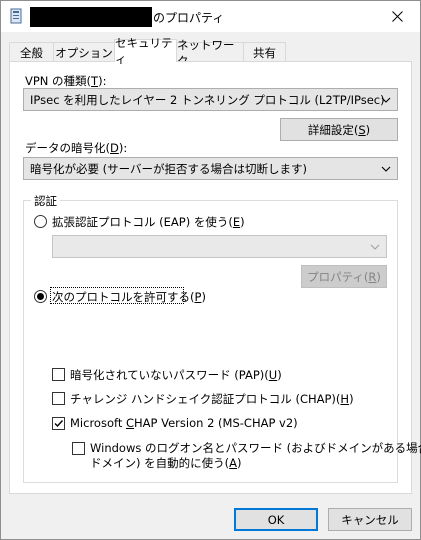 This screenshot has width=421, height=540. Describe the element at coordinates (370, 519) in the screenshot. I see `cancel-button: キャンセル` at that location.